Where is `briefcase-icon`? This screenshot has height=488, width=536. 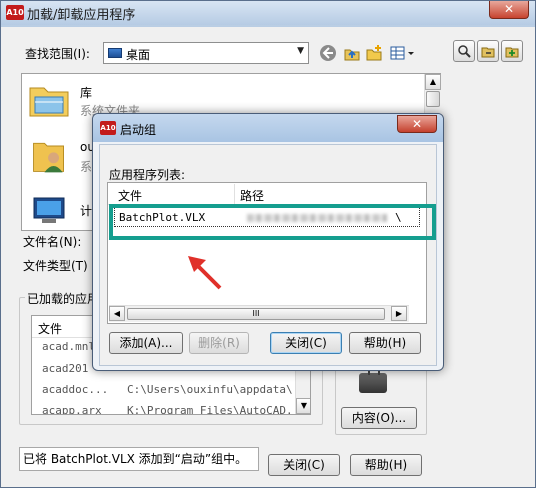 briefcase-icon is located at coordinates (373, 380).